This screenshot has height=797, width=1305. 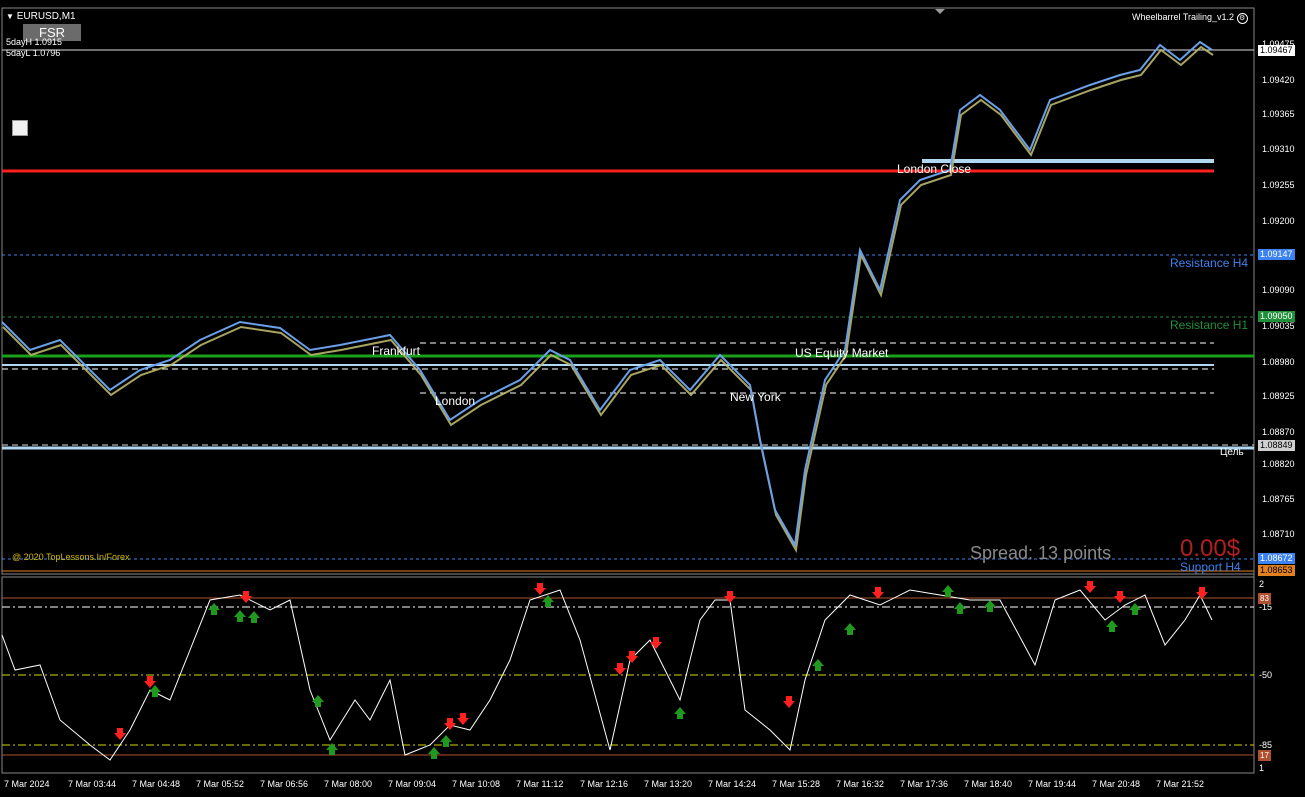 I want to click on price-tag-target: 1.08849, so click(x=1276, y=445).